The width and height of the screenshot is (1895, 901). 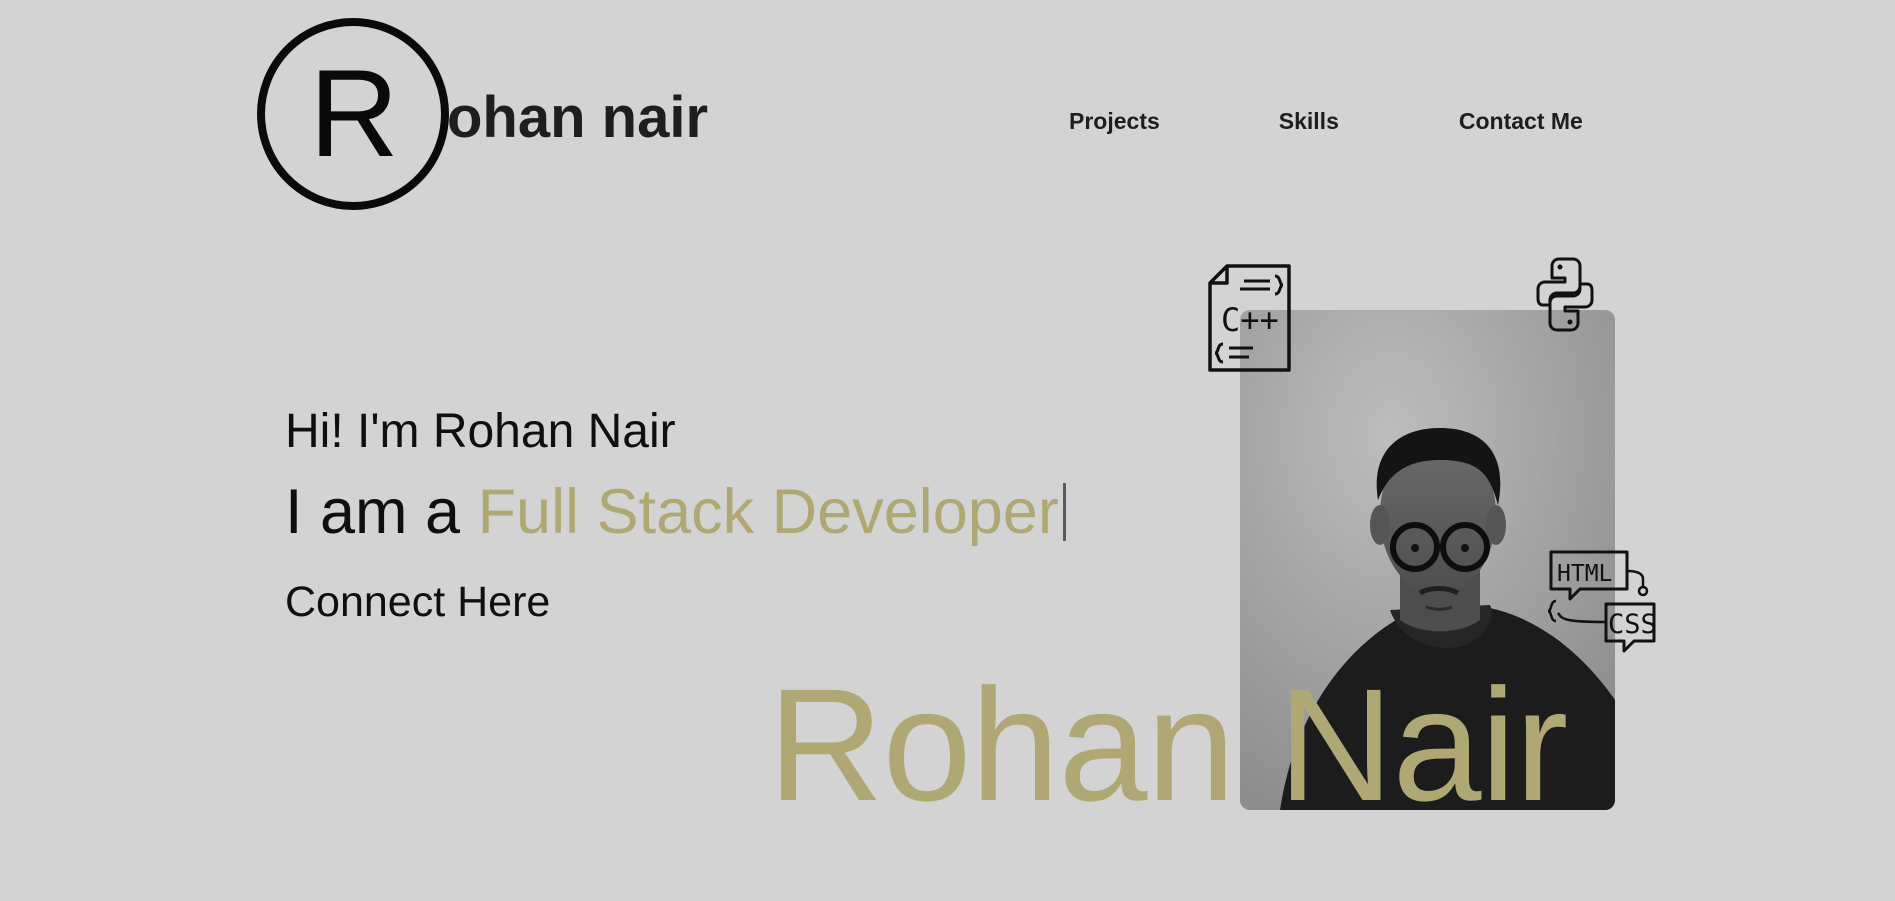 What do you see at coordinates (1309, 121) in the screenshot?
I see `nav-link-skills: Skills` at bounding box center [1309, 121].